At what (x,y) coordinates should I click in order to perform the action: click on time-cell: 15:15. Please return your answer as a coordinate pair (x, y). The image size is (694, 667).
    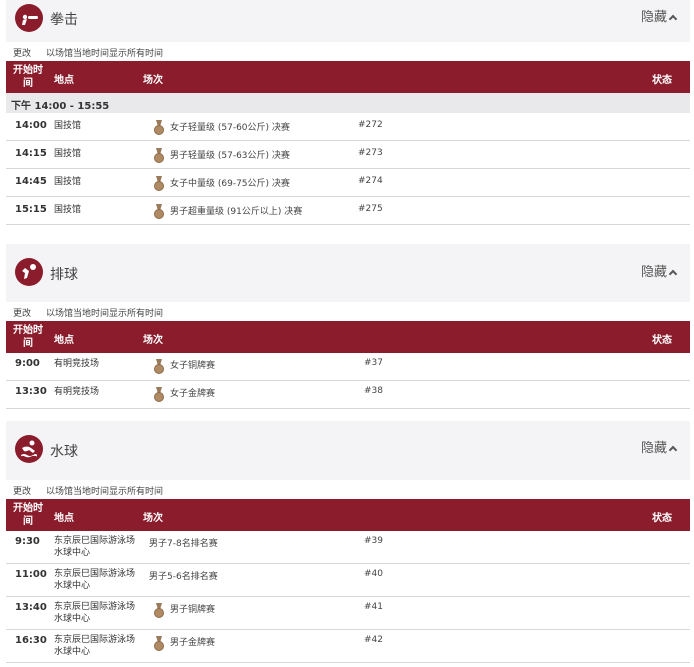
    Looking at the image, I should click on (31, 209).